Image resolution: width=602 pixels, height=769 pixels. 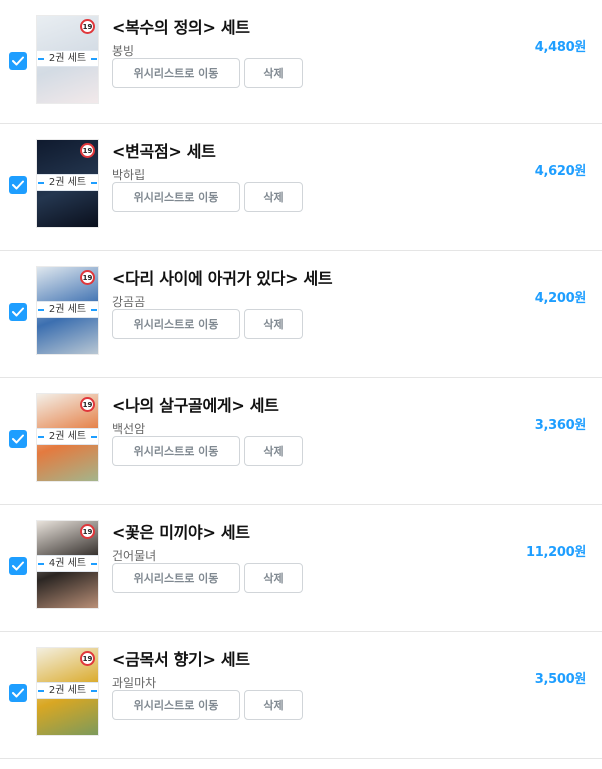 What do you see at coordinates (560, 47) in the screenshot?
I see `item-price: 4,480원` at bounding box center [560, 47].